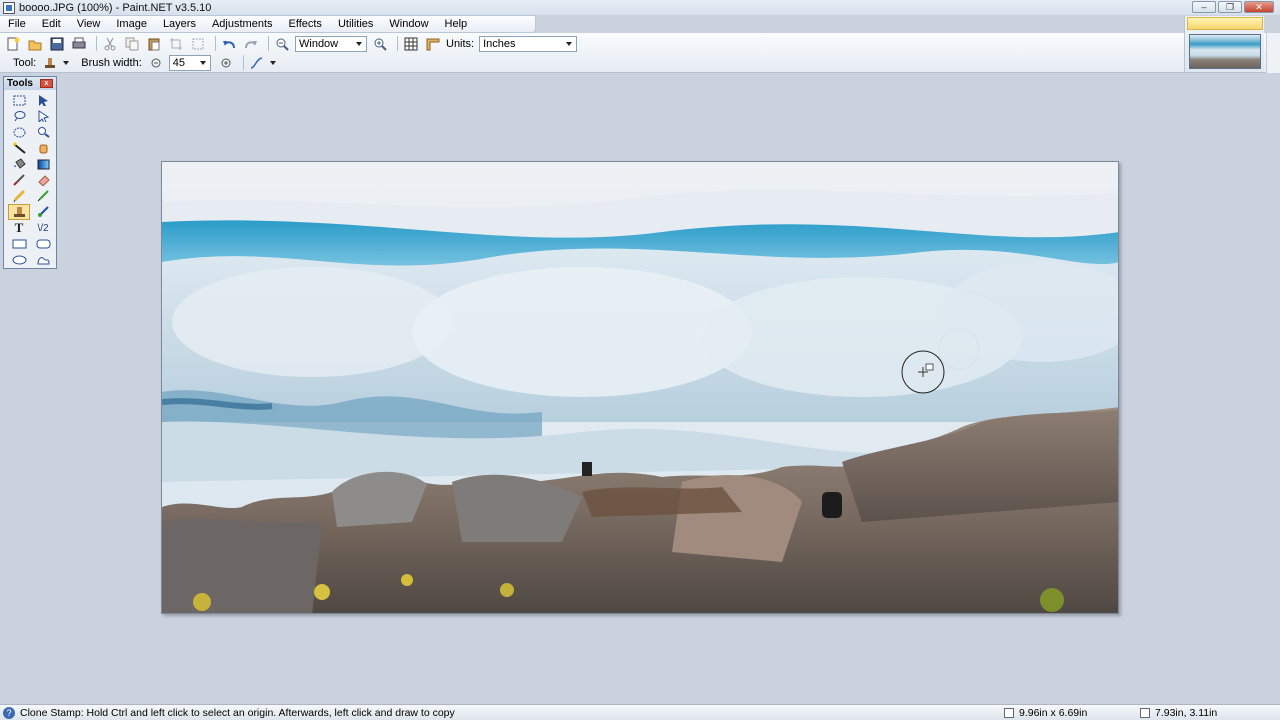 The width and height of the screenshot is (1280, 720). I want to click on units-select: Inches, so click(528, 43).